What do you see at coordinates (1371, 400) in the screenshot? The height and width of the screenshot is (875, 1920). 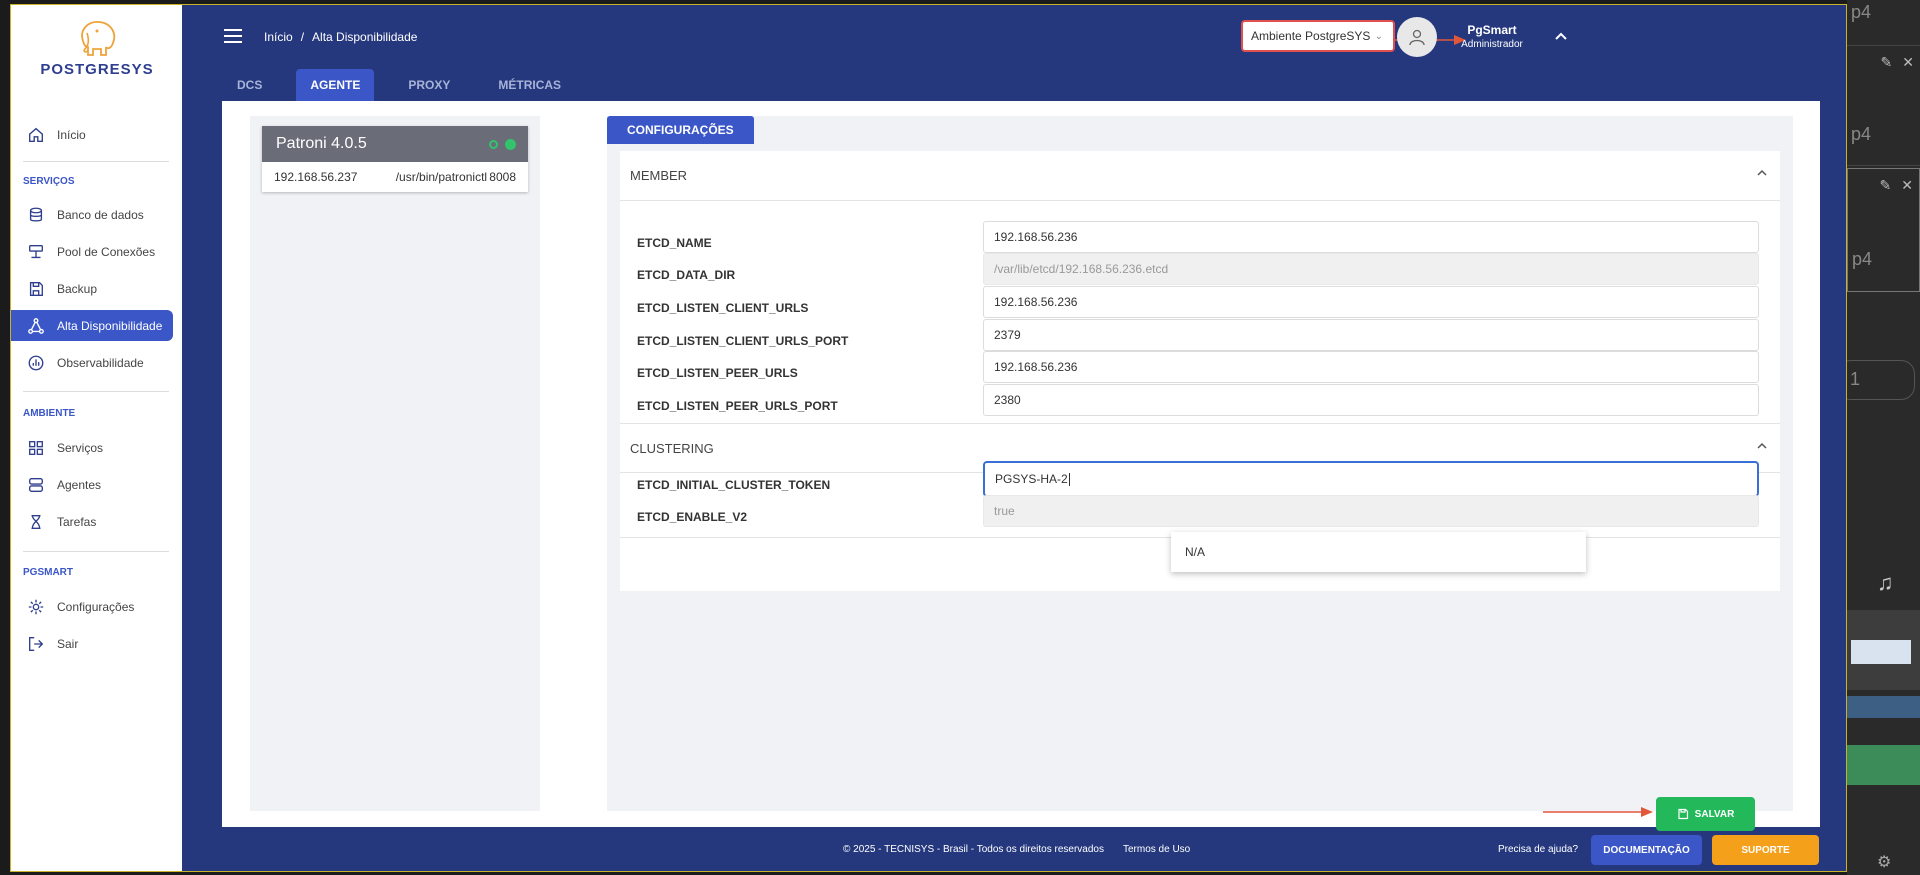 I see `etcd-listen-peer-urls-port-input: 2380` at bounding box center [1371, 400].